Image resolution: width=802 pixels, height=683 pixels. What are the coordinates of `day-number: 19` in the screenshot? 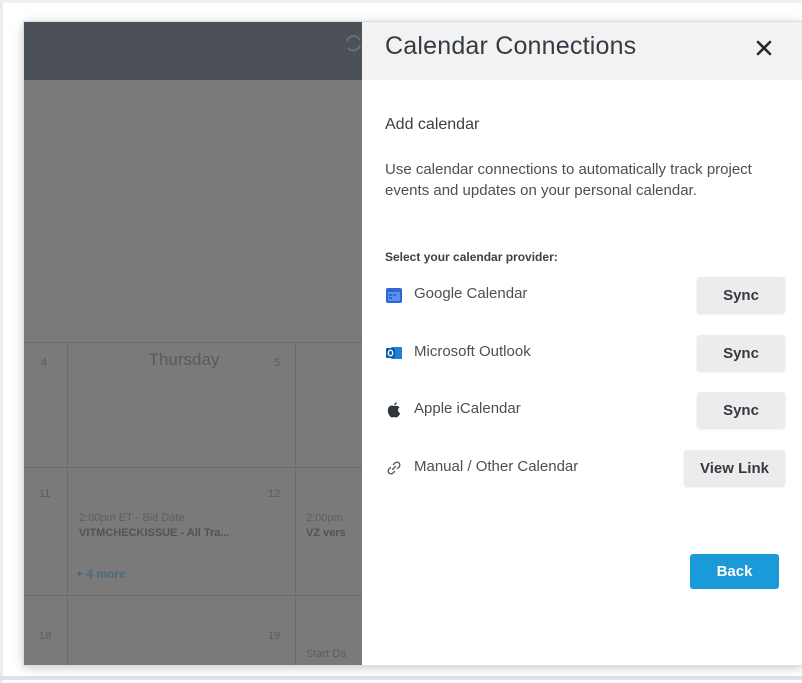 It's located at (274, 636).